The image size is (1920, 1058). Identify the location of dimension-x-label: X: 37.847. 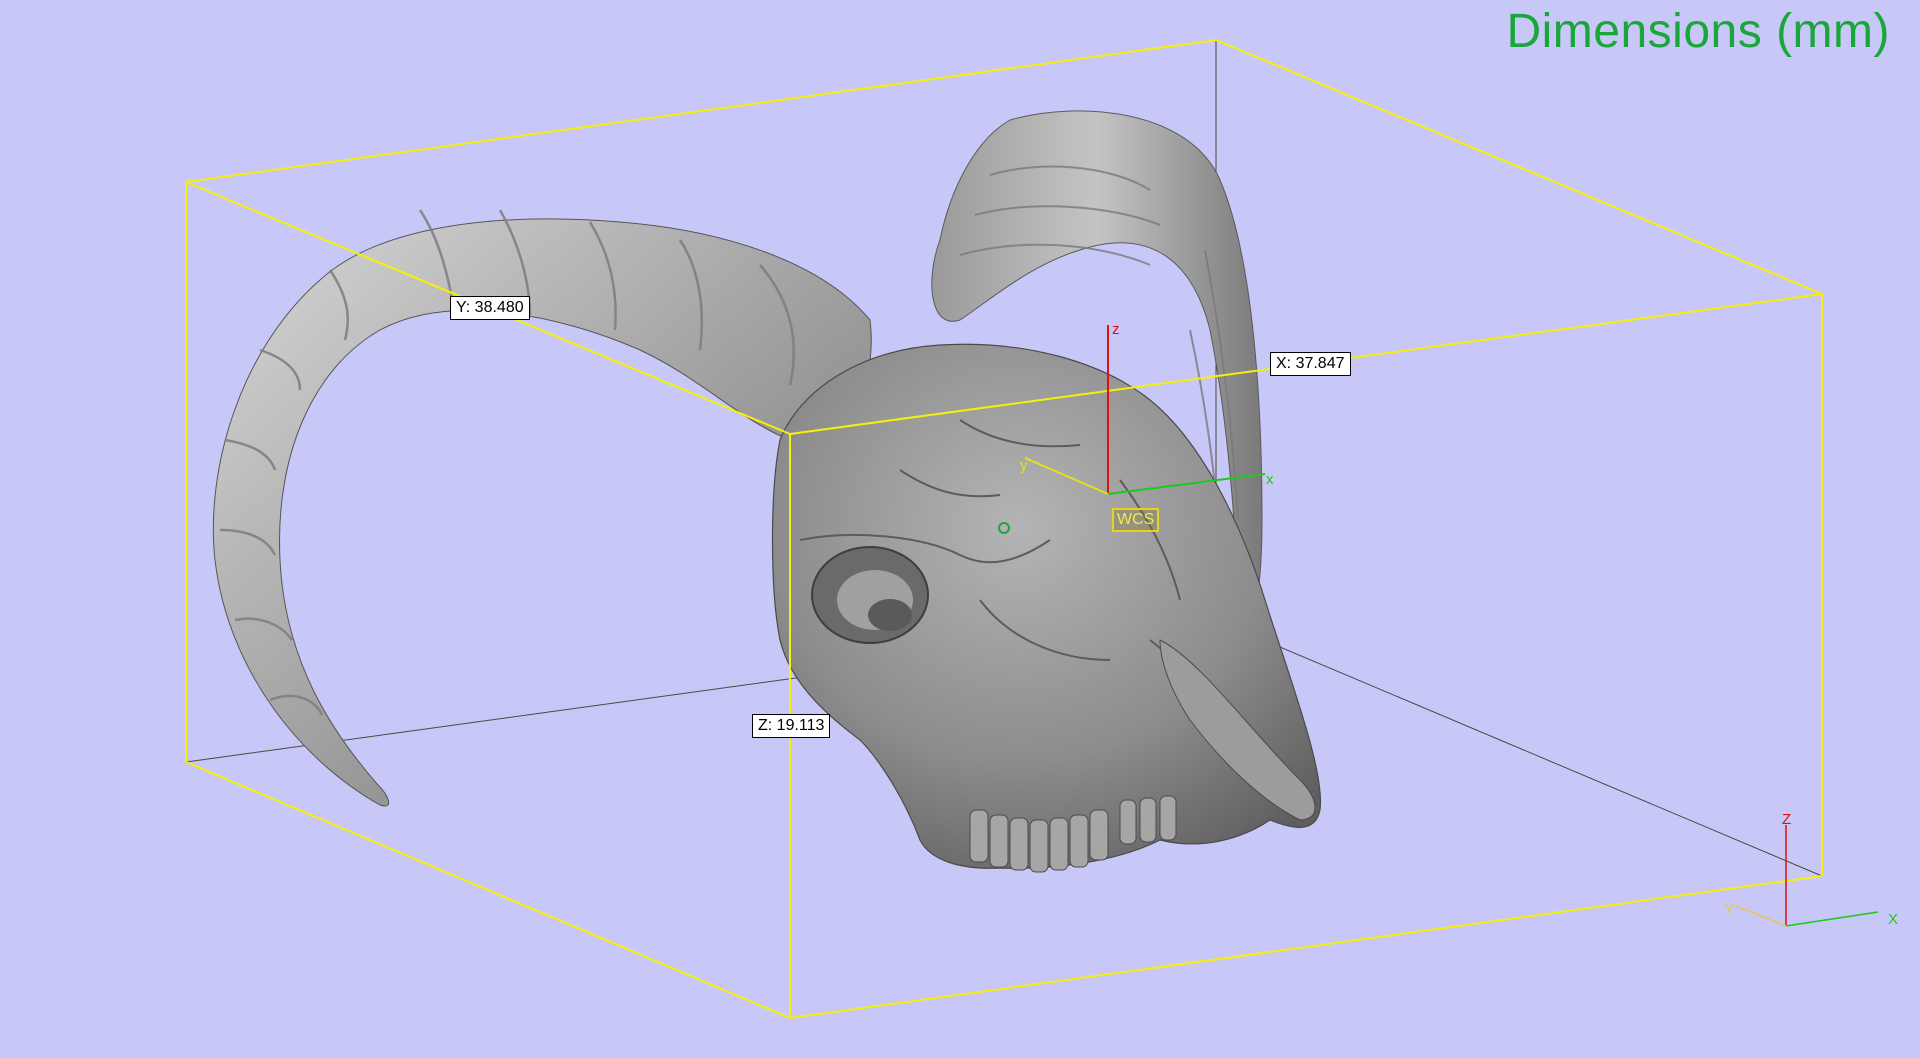
(1310, 364).